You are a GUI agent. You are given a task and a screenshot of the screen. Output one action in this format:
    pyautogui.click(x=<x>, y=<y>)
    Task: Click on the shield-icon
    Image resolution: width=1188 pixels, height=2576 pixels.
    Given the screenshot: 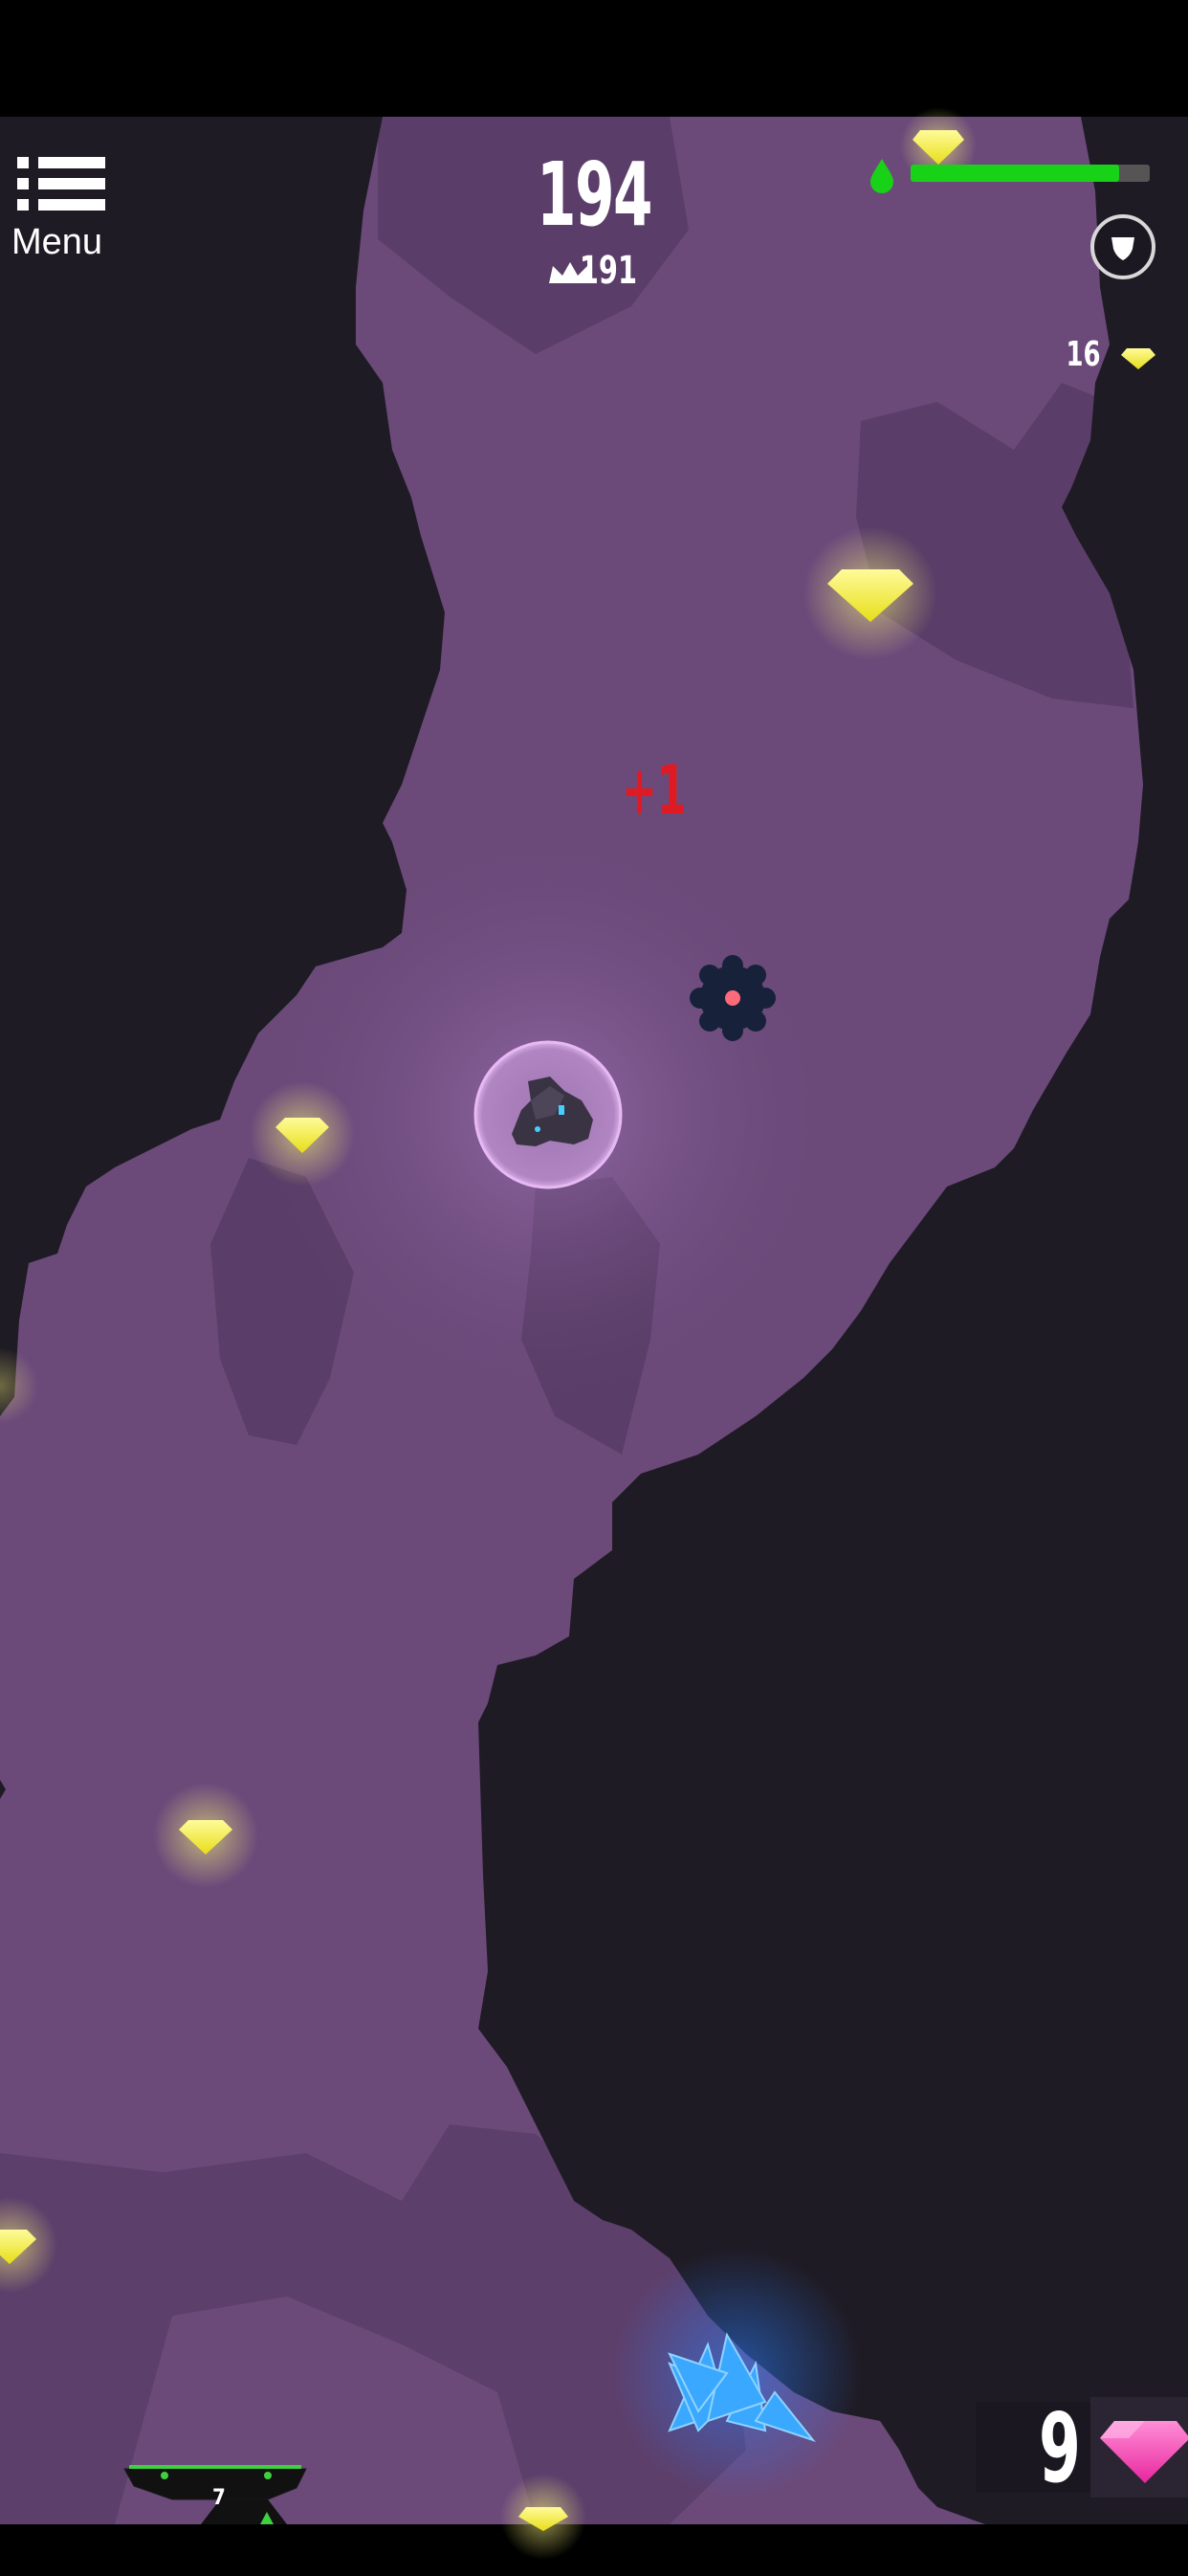 What is the action you would take?
    pyautogui.click(x=1122, y=248)
    